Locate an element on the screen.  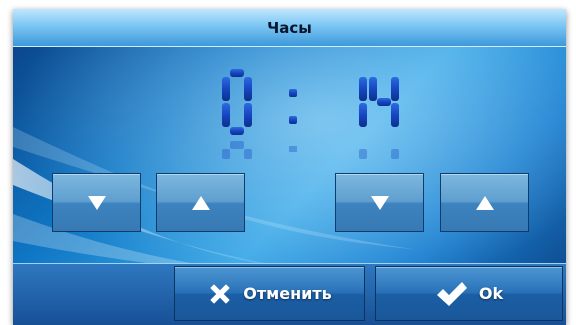
minutes-tens-digit is located at coordinates (363, 102).